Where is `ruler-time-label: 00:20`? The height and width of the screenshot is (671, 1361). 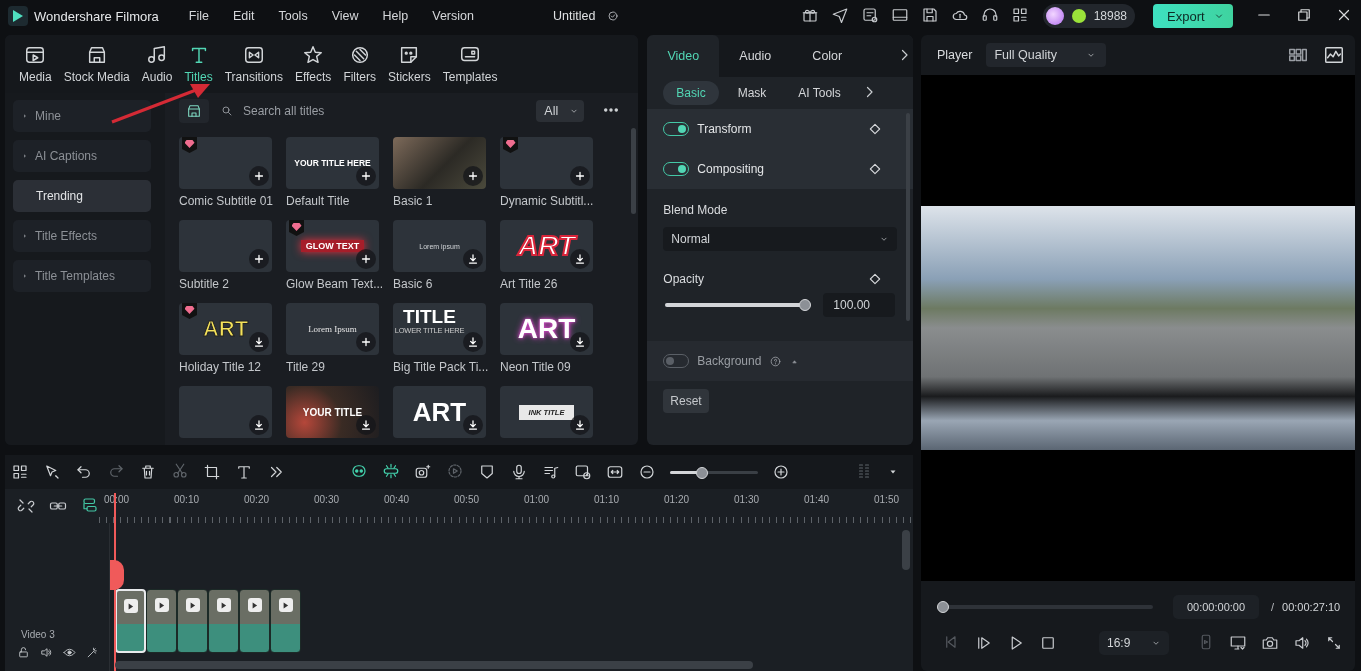
ruler-time-label: 00:20 is located at coordinates (257, 499).